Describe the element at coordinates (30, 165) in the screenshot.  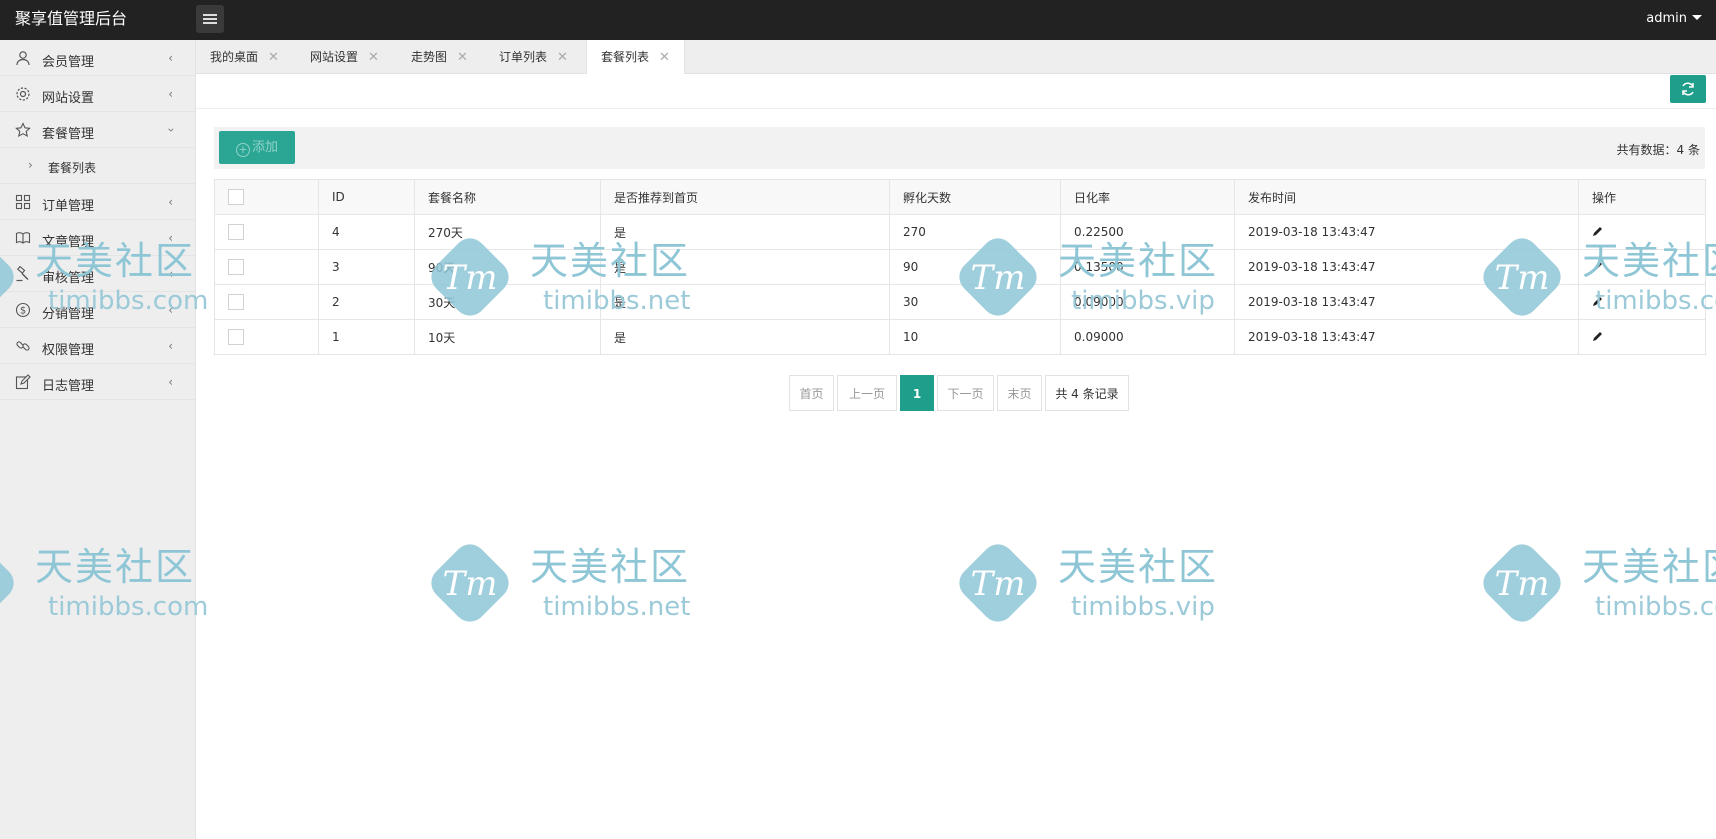
I see `chevron-right-icon: ›` at that location.